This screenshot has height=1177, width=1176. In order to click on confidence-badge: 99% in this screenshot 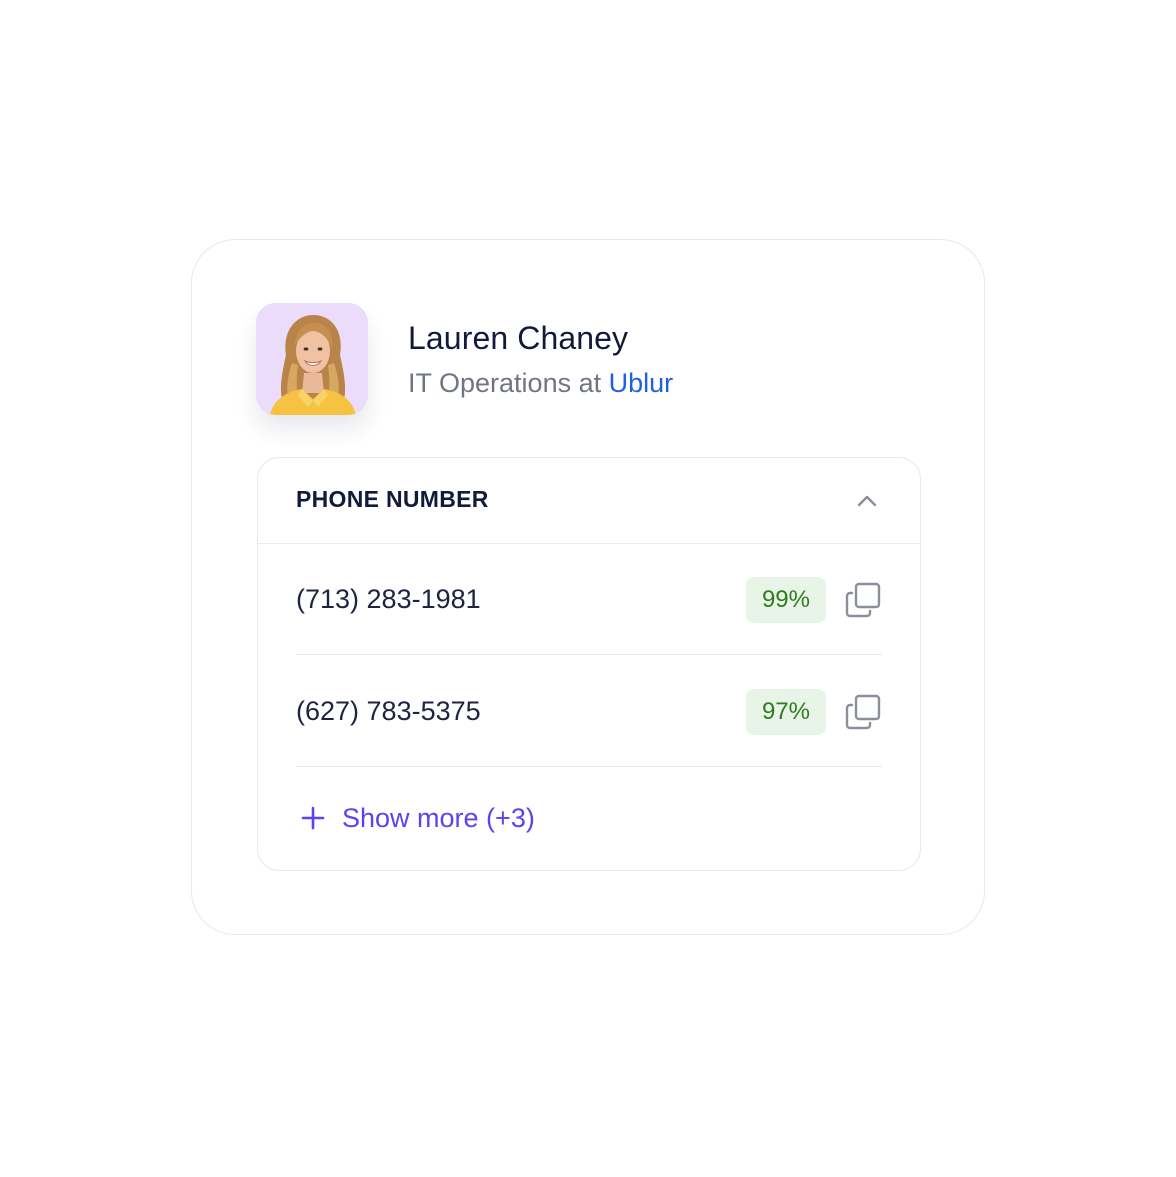, I will do `click(785, 600)`.